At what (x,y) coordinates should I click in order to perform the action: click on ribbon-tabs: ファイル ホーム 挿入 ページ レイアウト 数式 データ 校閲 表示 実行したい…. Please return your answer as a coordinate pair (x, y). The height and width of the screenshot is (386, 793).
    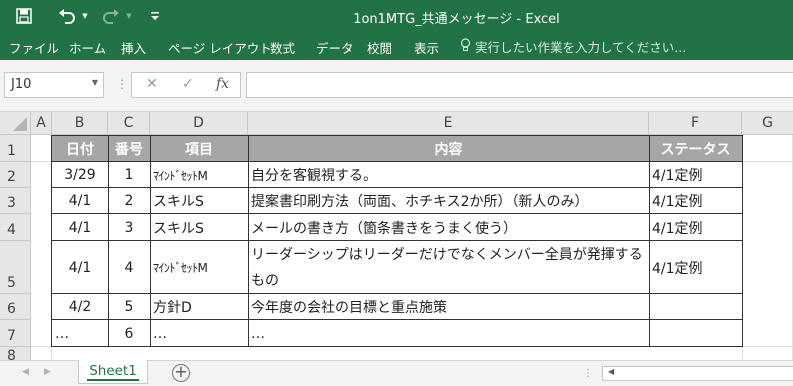
    Looking at the image, I should click on (396, 46).